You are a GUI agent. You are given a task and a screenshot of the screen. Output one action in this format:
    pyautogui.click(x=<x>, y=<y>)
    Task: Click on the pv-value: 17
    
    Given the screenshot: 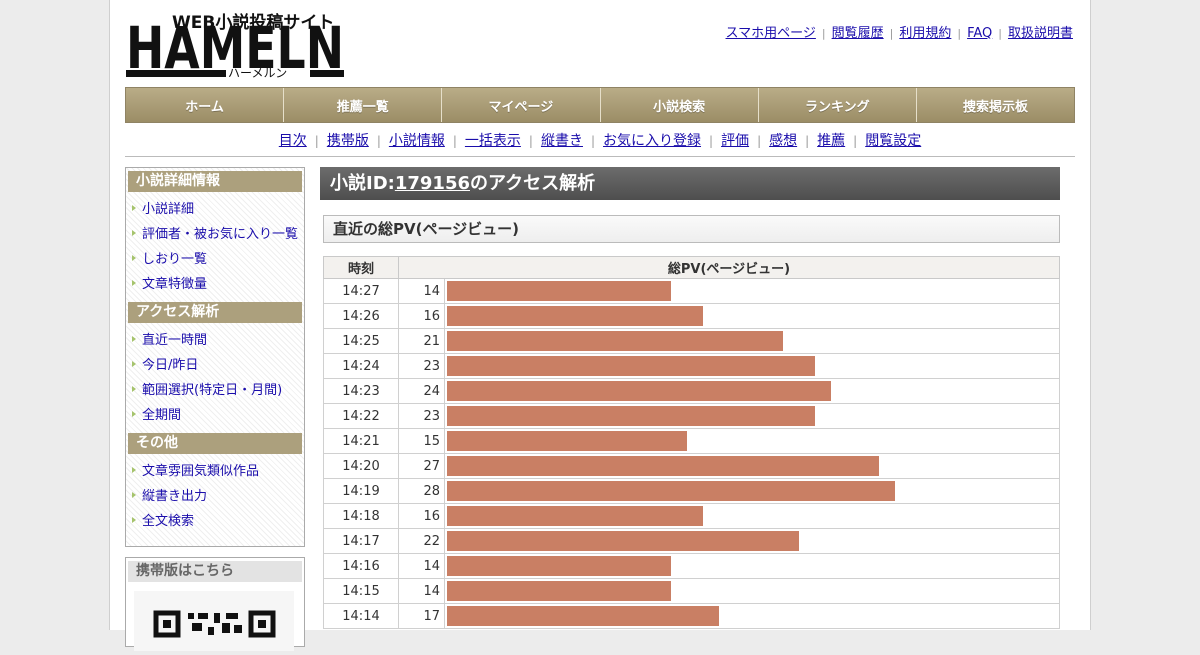 What is the action you would take?
    pyautogui.click(x=421, y=616)
    